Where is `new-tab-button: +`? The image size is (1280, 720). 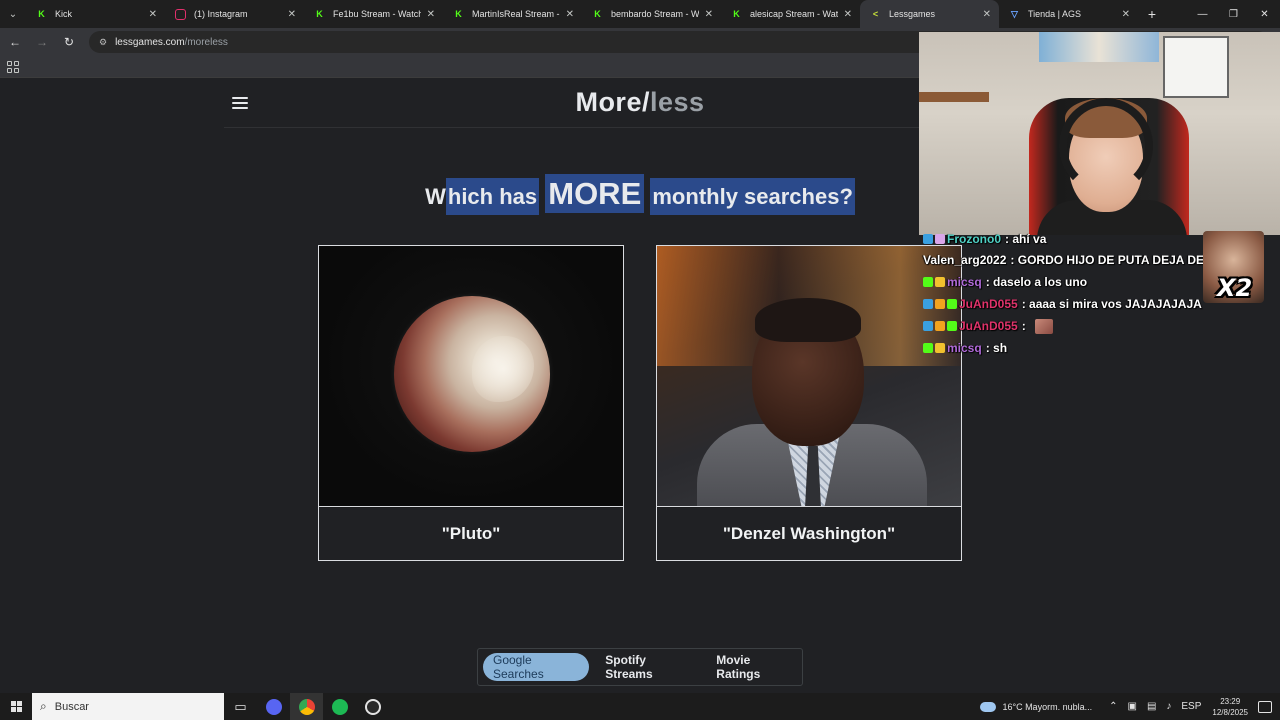
new-tab-button: + is located at coordinates (1152, 14).